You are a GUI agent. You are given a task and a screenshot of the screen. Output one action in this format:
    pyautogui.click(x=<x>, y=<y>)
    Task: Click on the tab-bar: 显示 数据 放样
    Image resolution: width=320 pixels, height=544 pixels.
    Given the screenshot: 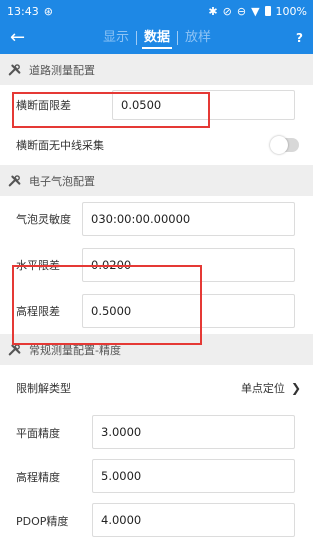 What is the action you would take?
    pyautogui.click(x=157, y=38)
    